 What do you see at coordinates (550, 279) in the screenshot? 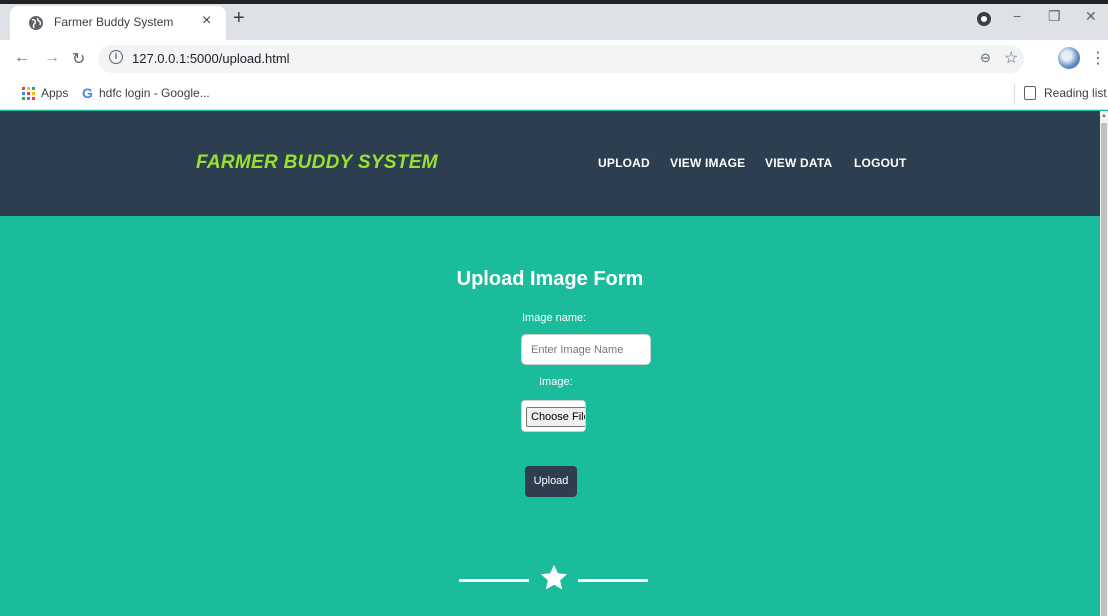
I see `form-title: Upload Image Form` at bounding box center [550, 279].